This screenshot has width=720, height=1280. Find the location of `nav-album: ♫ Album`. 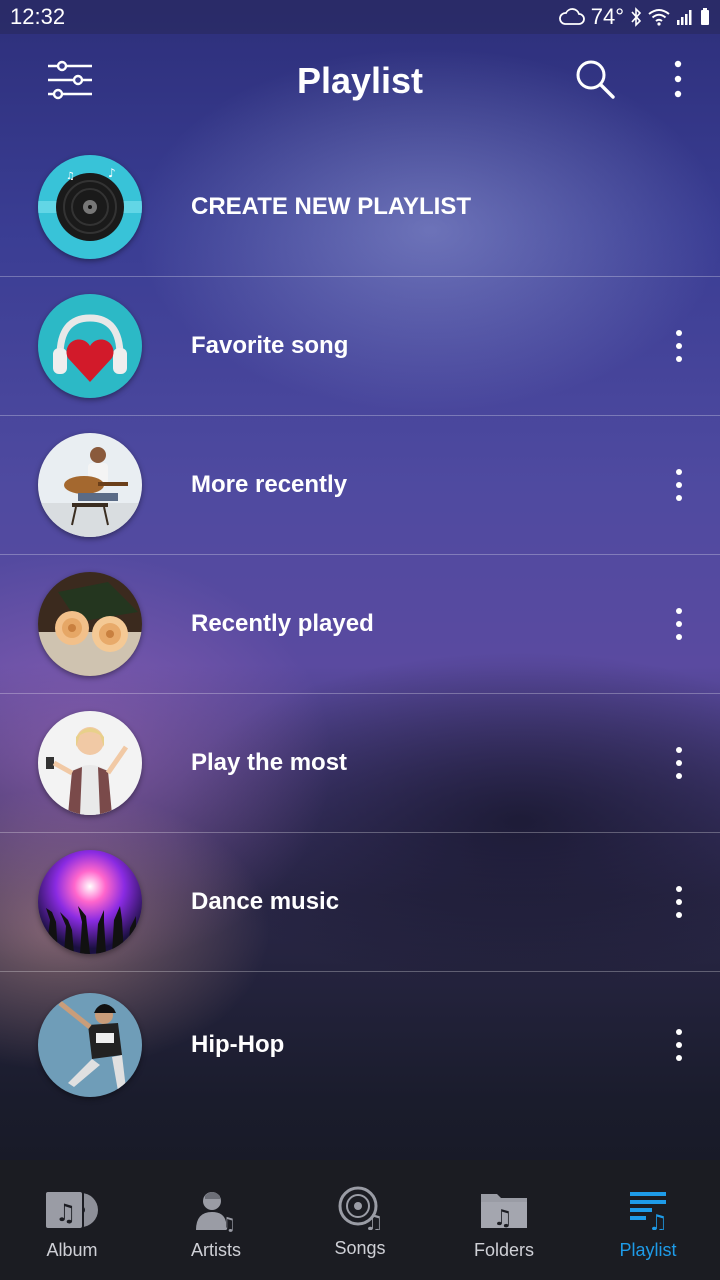

nav-album: ♫ Album is located at coordinates (72, 1220).